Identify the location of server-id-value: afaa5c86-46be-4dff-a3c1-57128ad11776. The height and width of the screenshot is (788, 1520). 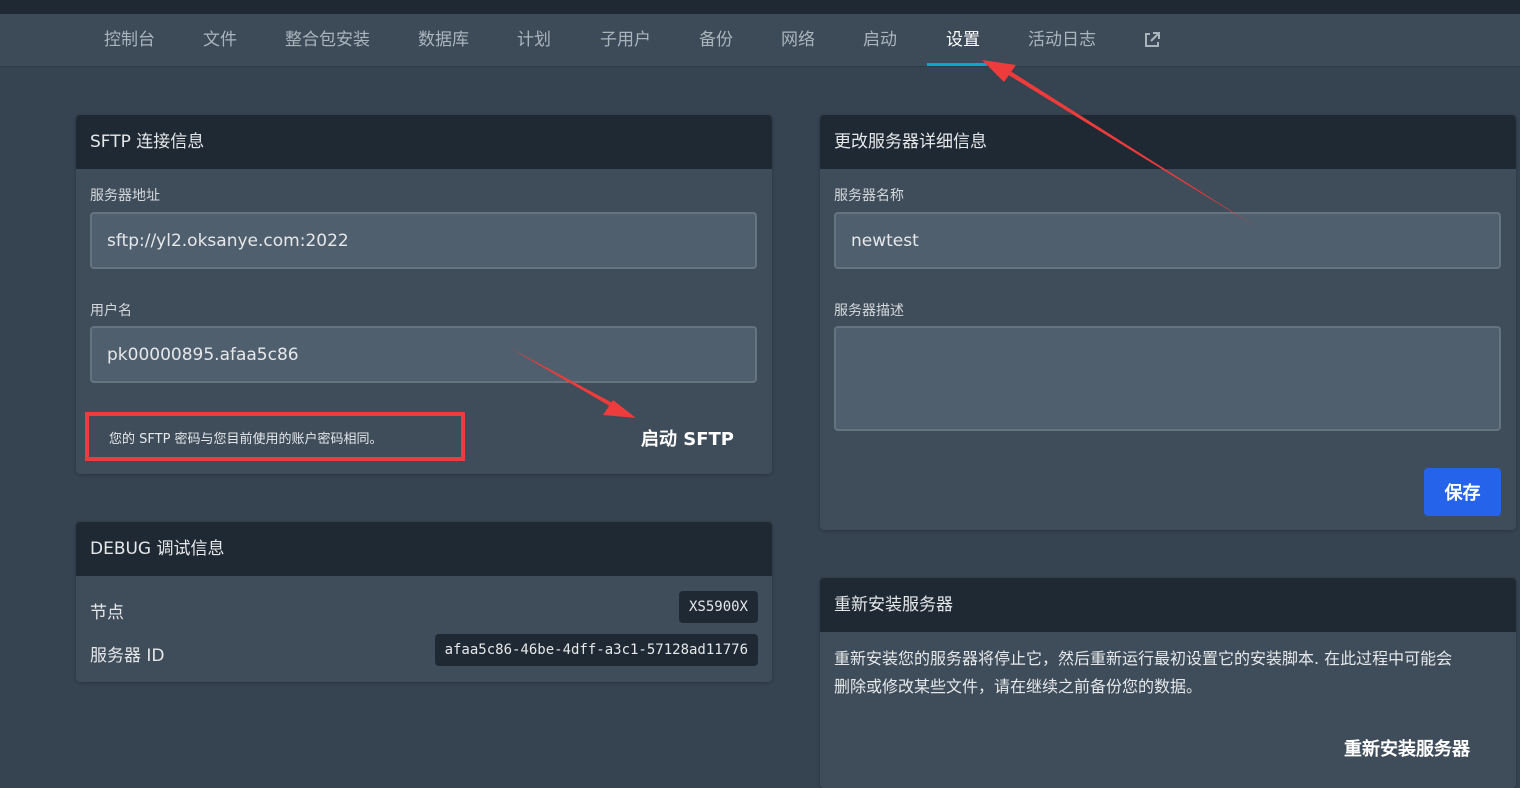
(596, 650).